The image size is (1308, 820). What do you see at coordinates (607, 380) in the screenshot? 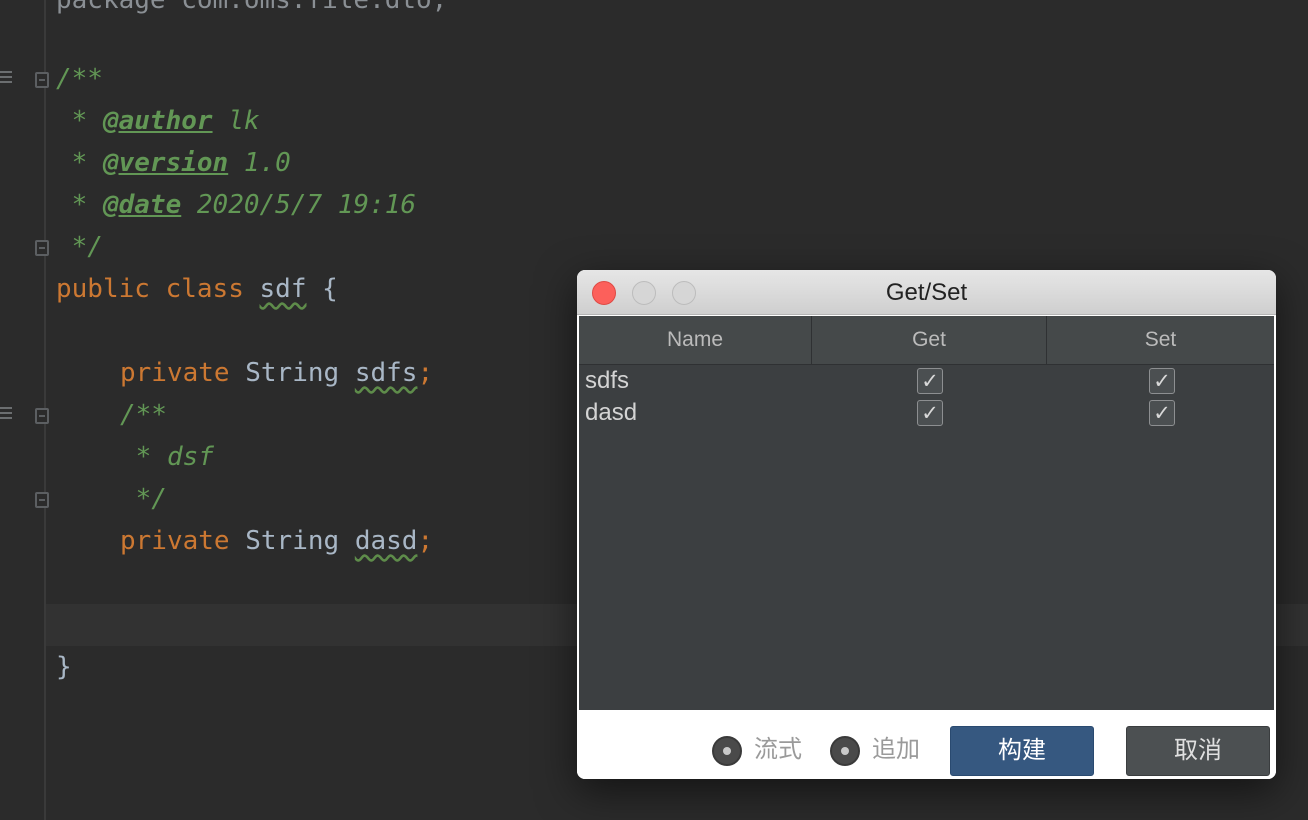
I see `field-name-cell: sdfs` at bounding box center [607, 380].